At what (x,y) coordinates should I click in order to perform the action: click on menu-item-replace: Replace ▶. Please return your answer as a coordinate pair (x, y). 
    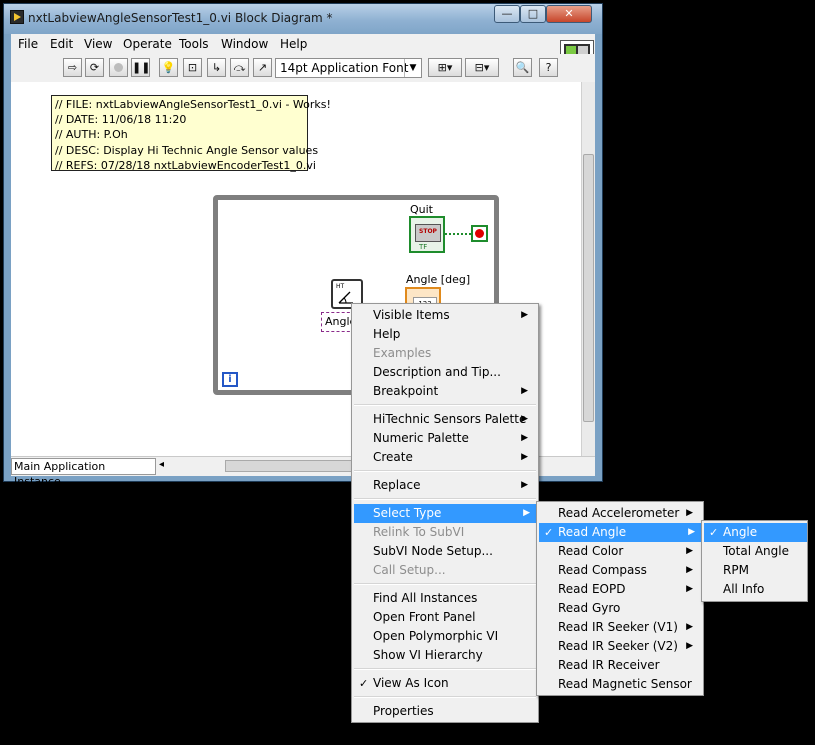
    Looking at the image, I should click on (445, 485).